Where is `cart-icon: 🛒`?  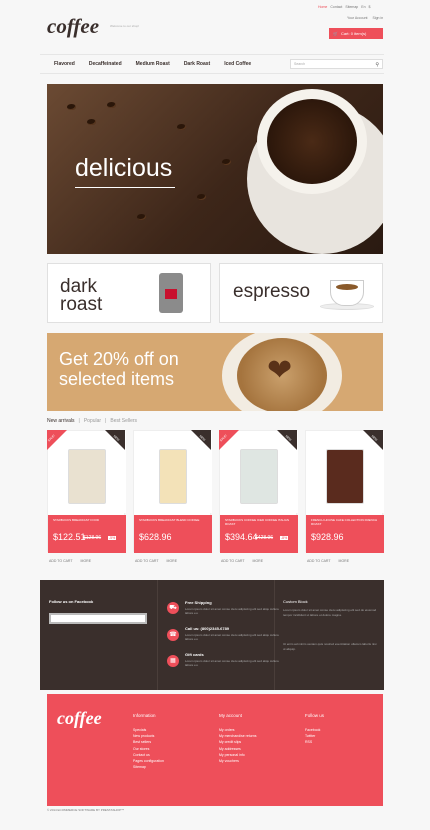
cart-icon: 🛒 is located at coordinates (335, 33).